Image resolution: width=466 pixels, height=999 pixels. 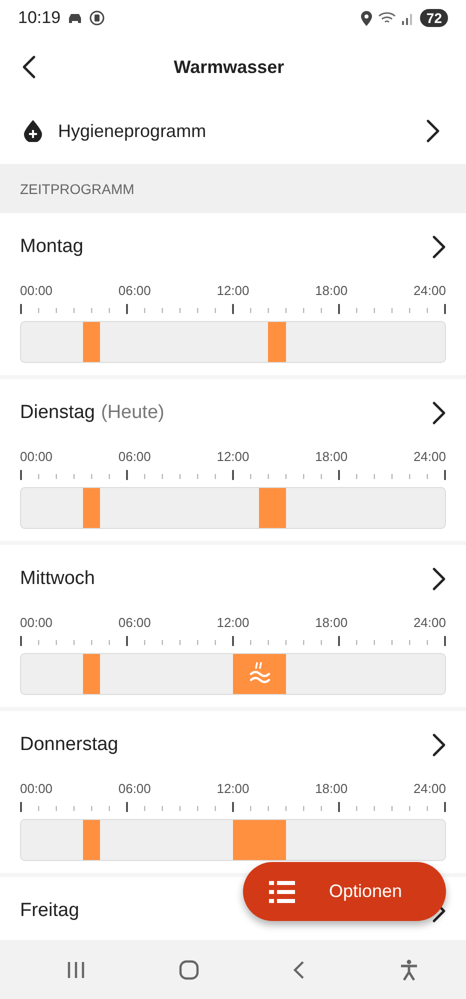 I want to click on battery-level: 72, so click(x=434, y=18).